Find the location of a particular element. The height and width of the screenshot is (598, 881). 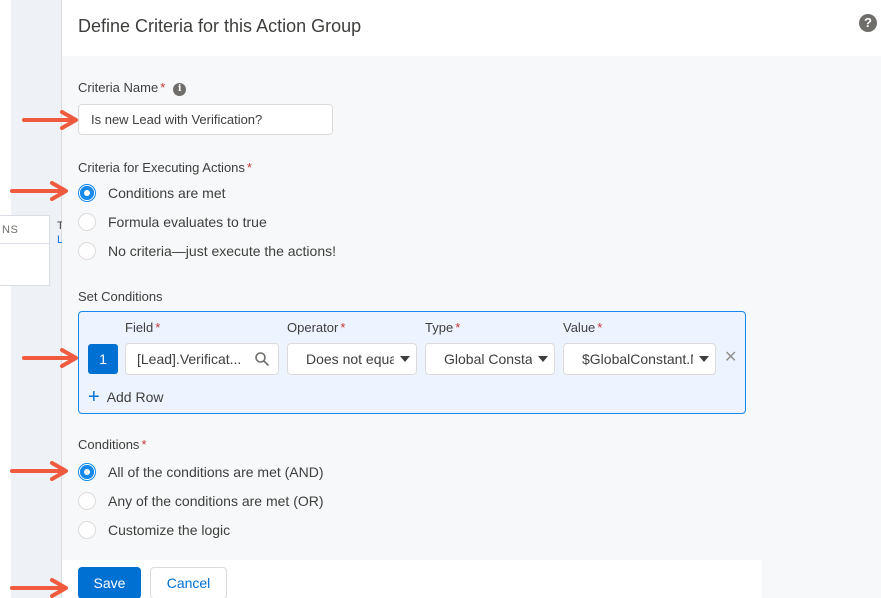

add-row-button: + Add Row is located at coordinates (126, 397).